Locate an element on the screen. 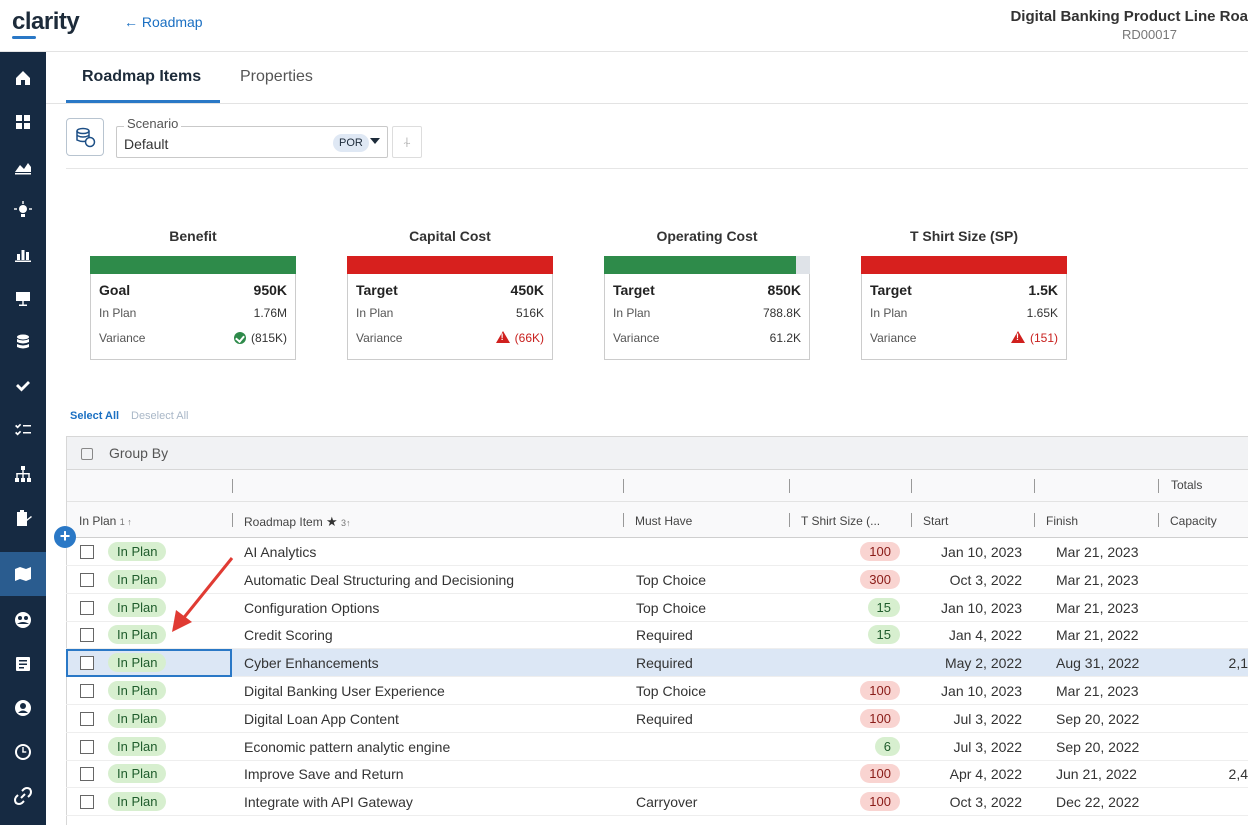 The image size is (1248, 825). add-row-button: + is located at coordinates (65, 537).